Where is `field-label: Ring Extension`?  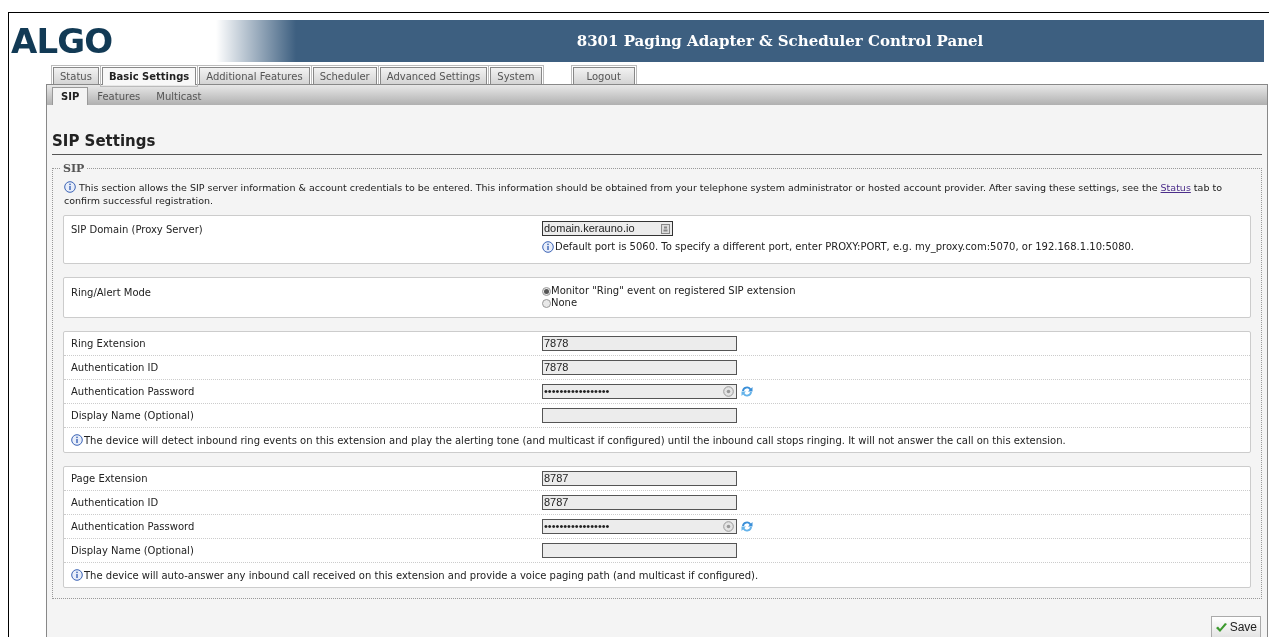 field-label: Ring Extension is located at coordinates (109, 344).